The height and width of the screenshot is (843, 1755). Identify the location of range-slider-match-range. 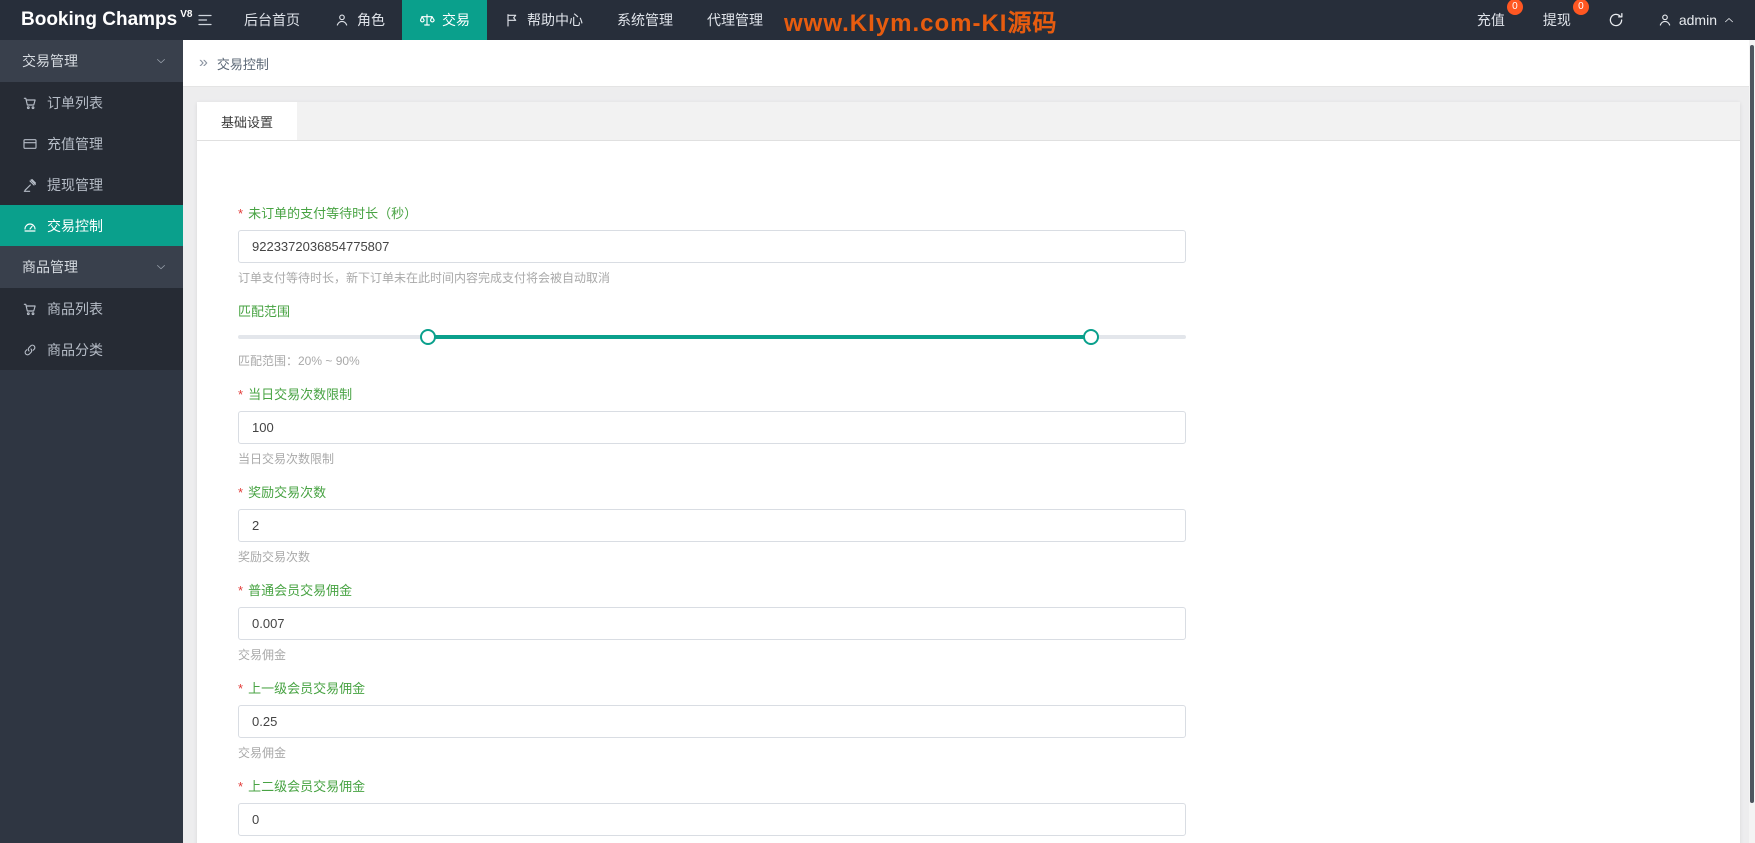
(712, 337).